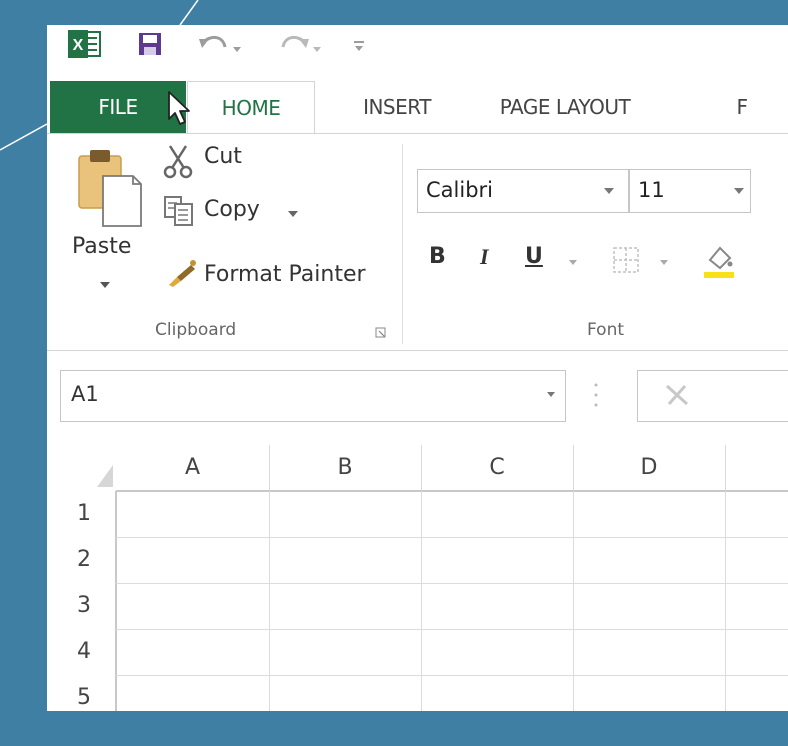 Image resolution: width=788 pixels, height=746 pixels. I want to click on paste-button: Paste, so click(101, 246).